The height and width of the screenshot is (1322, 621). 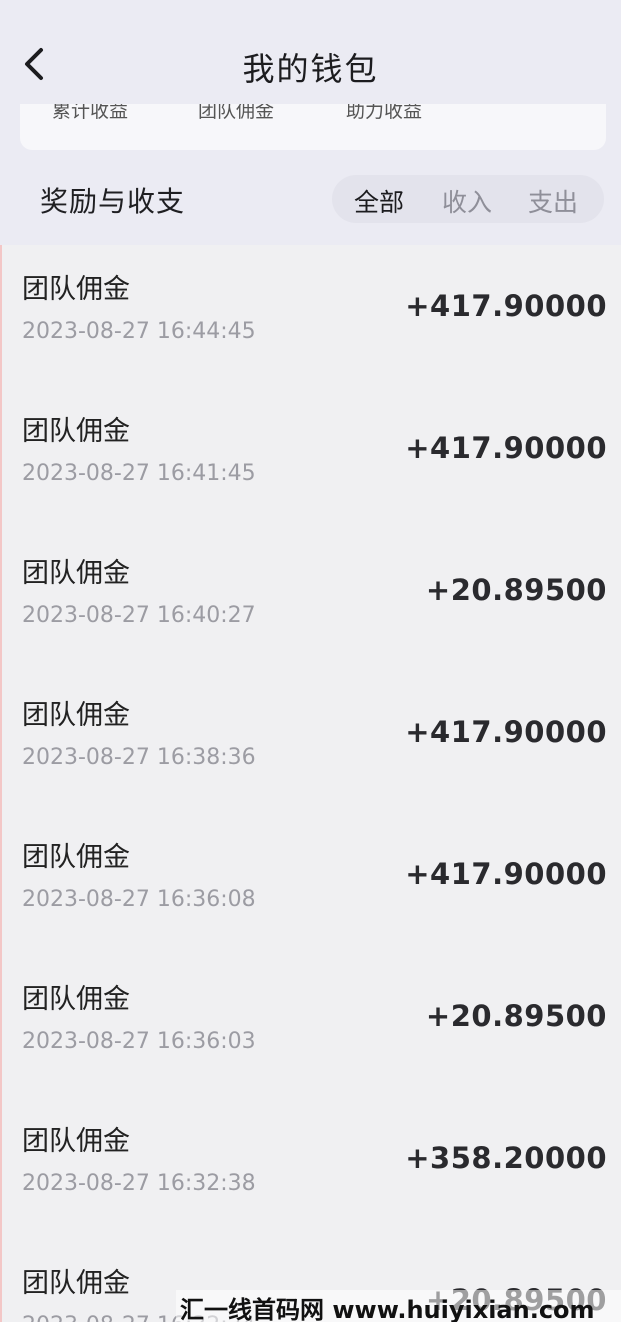 What do you see at coordinates (313, 127) in the screenshot?
I see `stats-card: 累计收益 团队佣金 助力收益` at bounding box center [313, 127].